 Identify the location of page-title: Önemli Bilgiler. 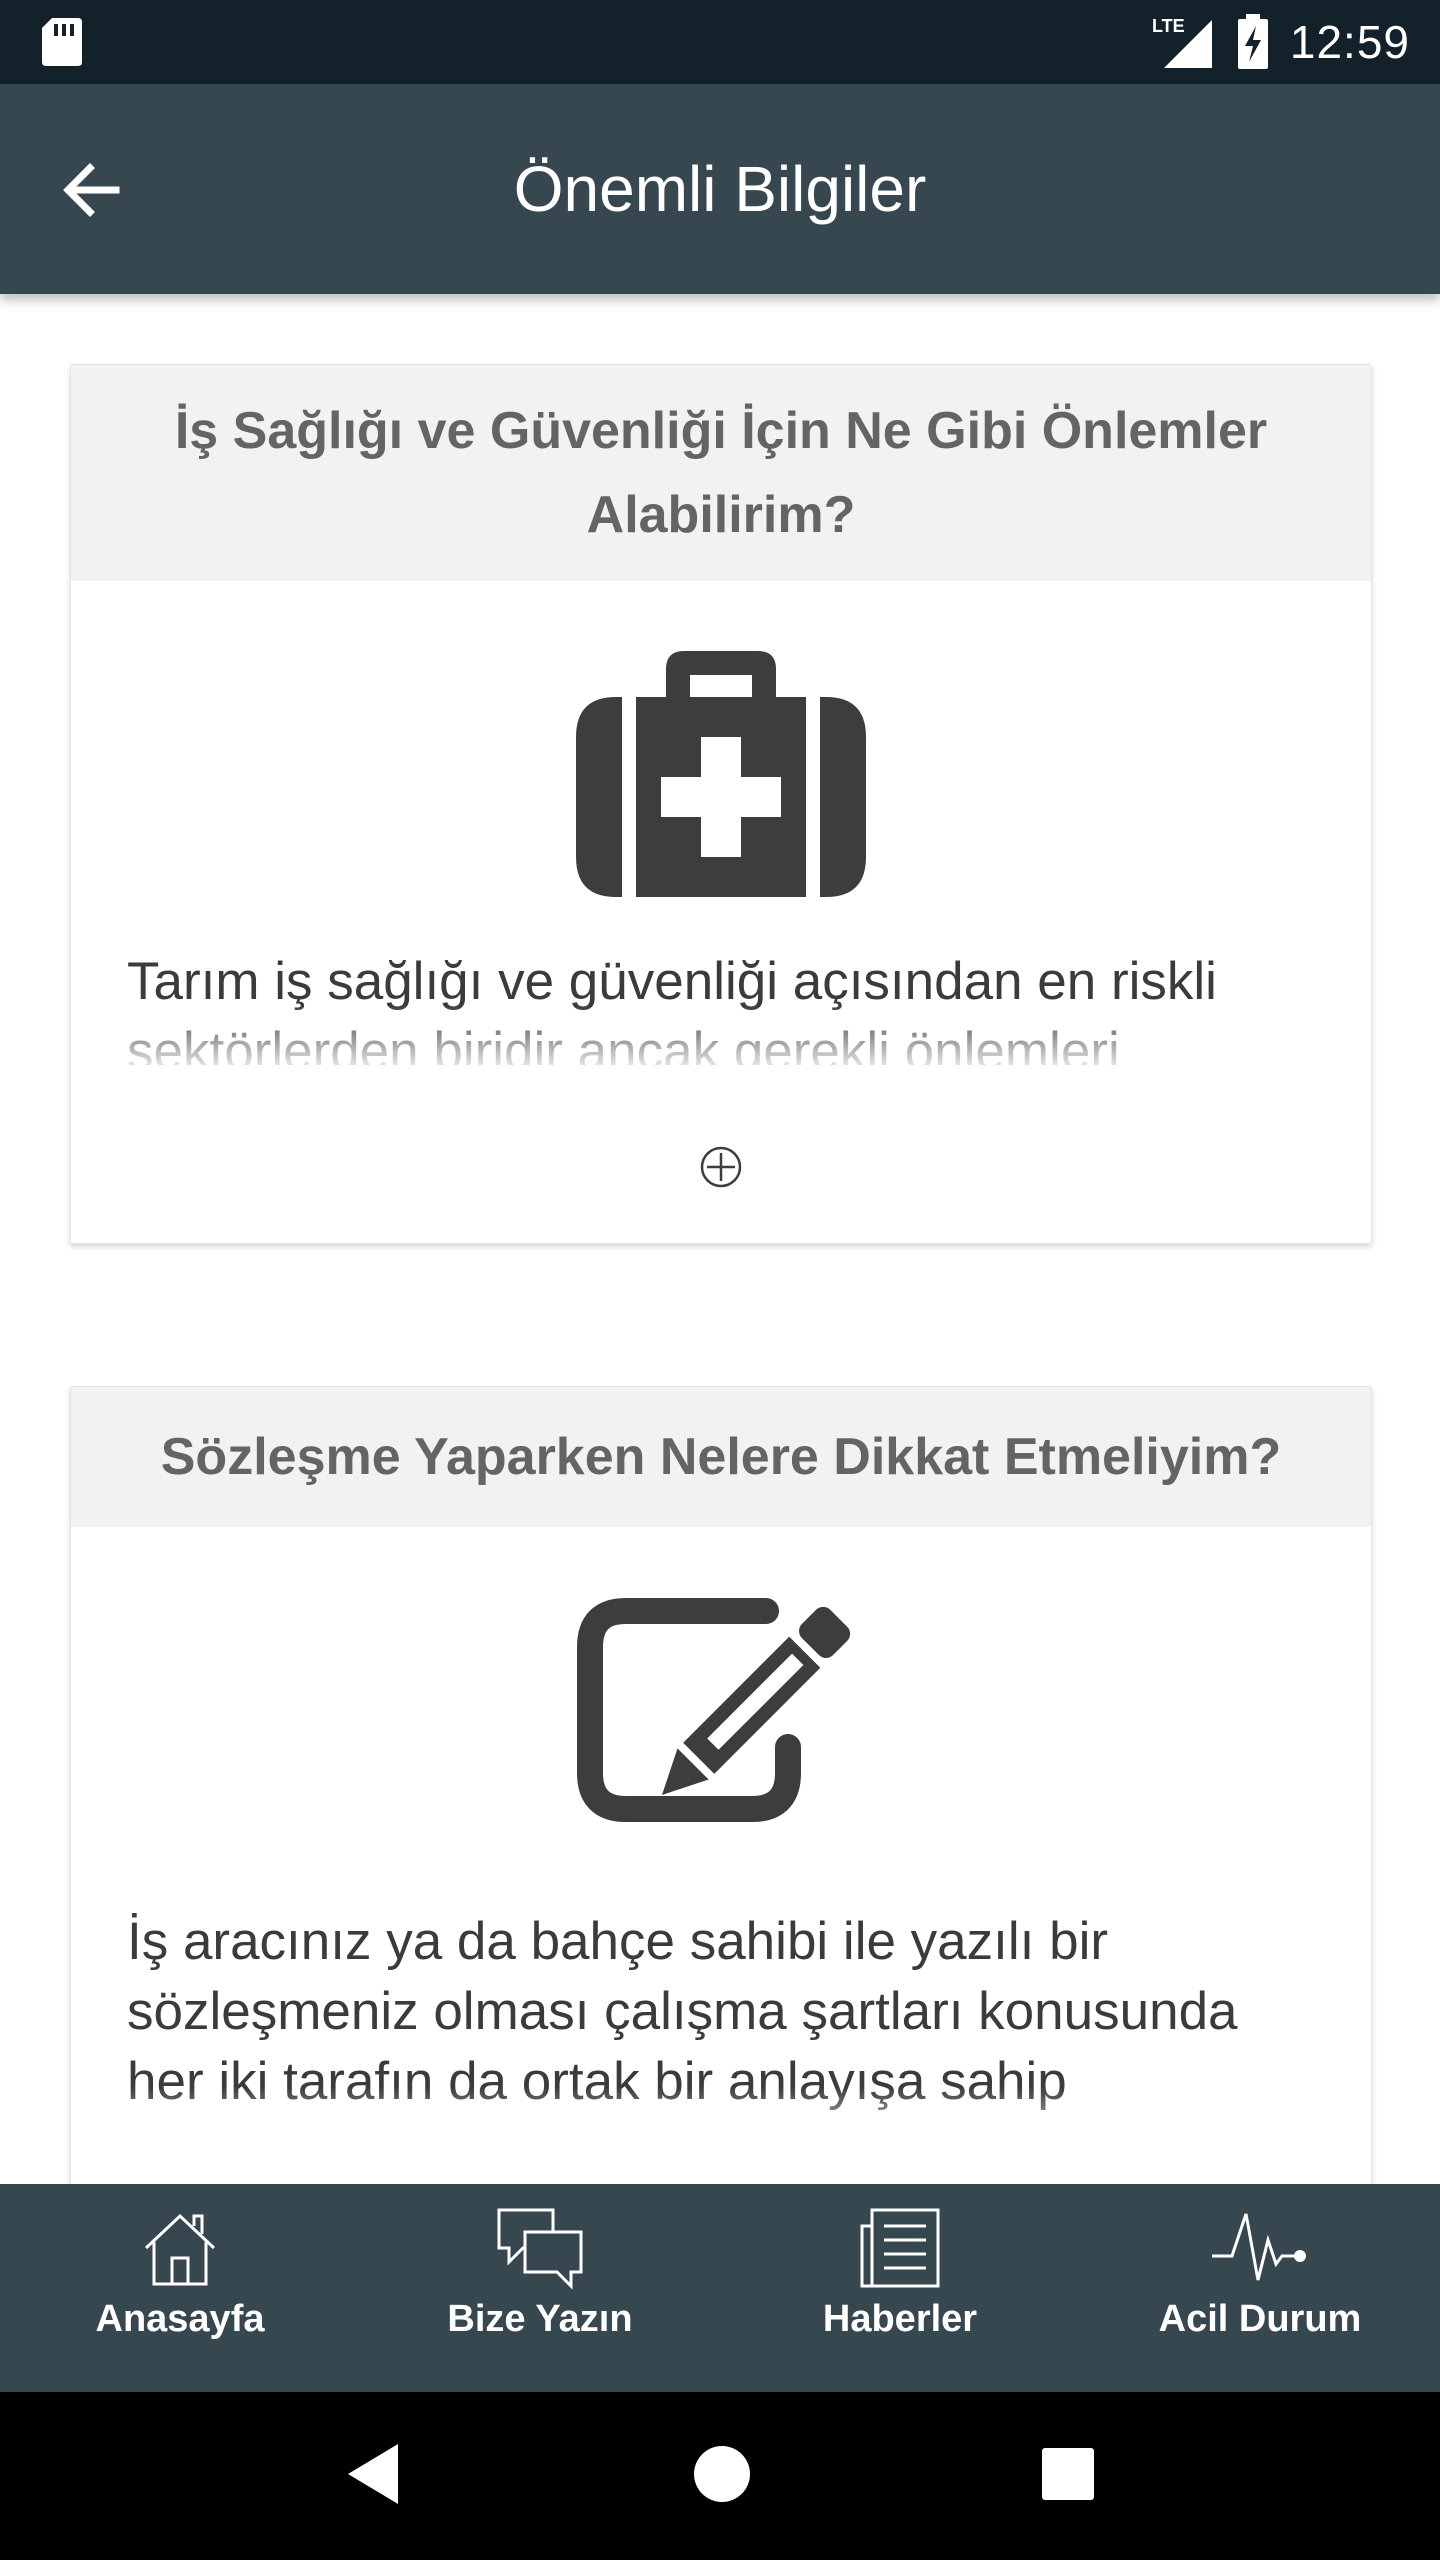
(720, 189).